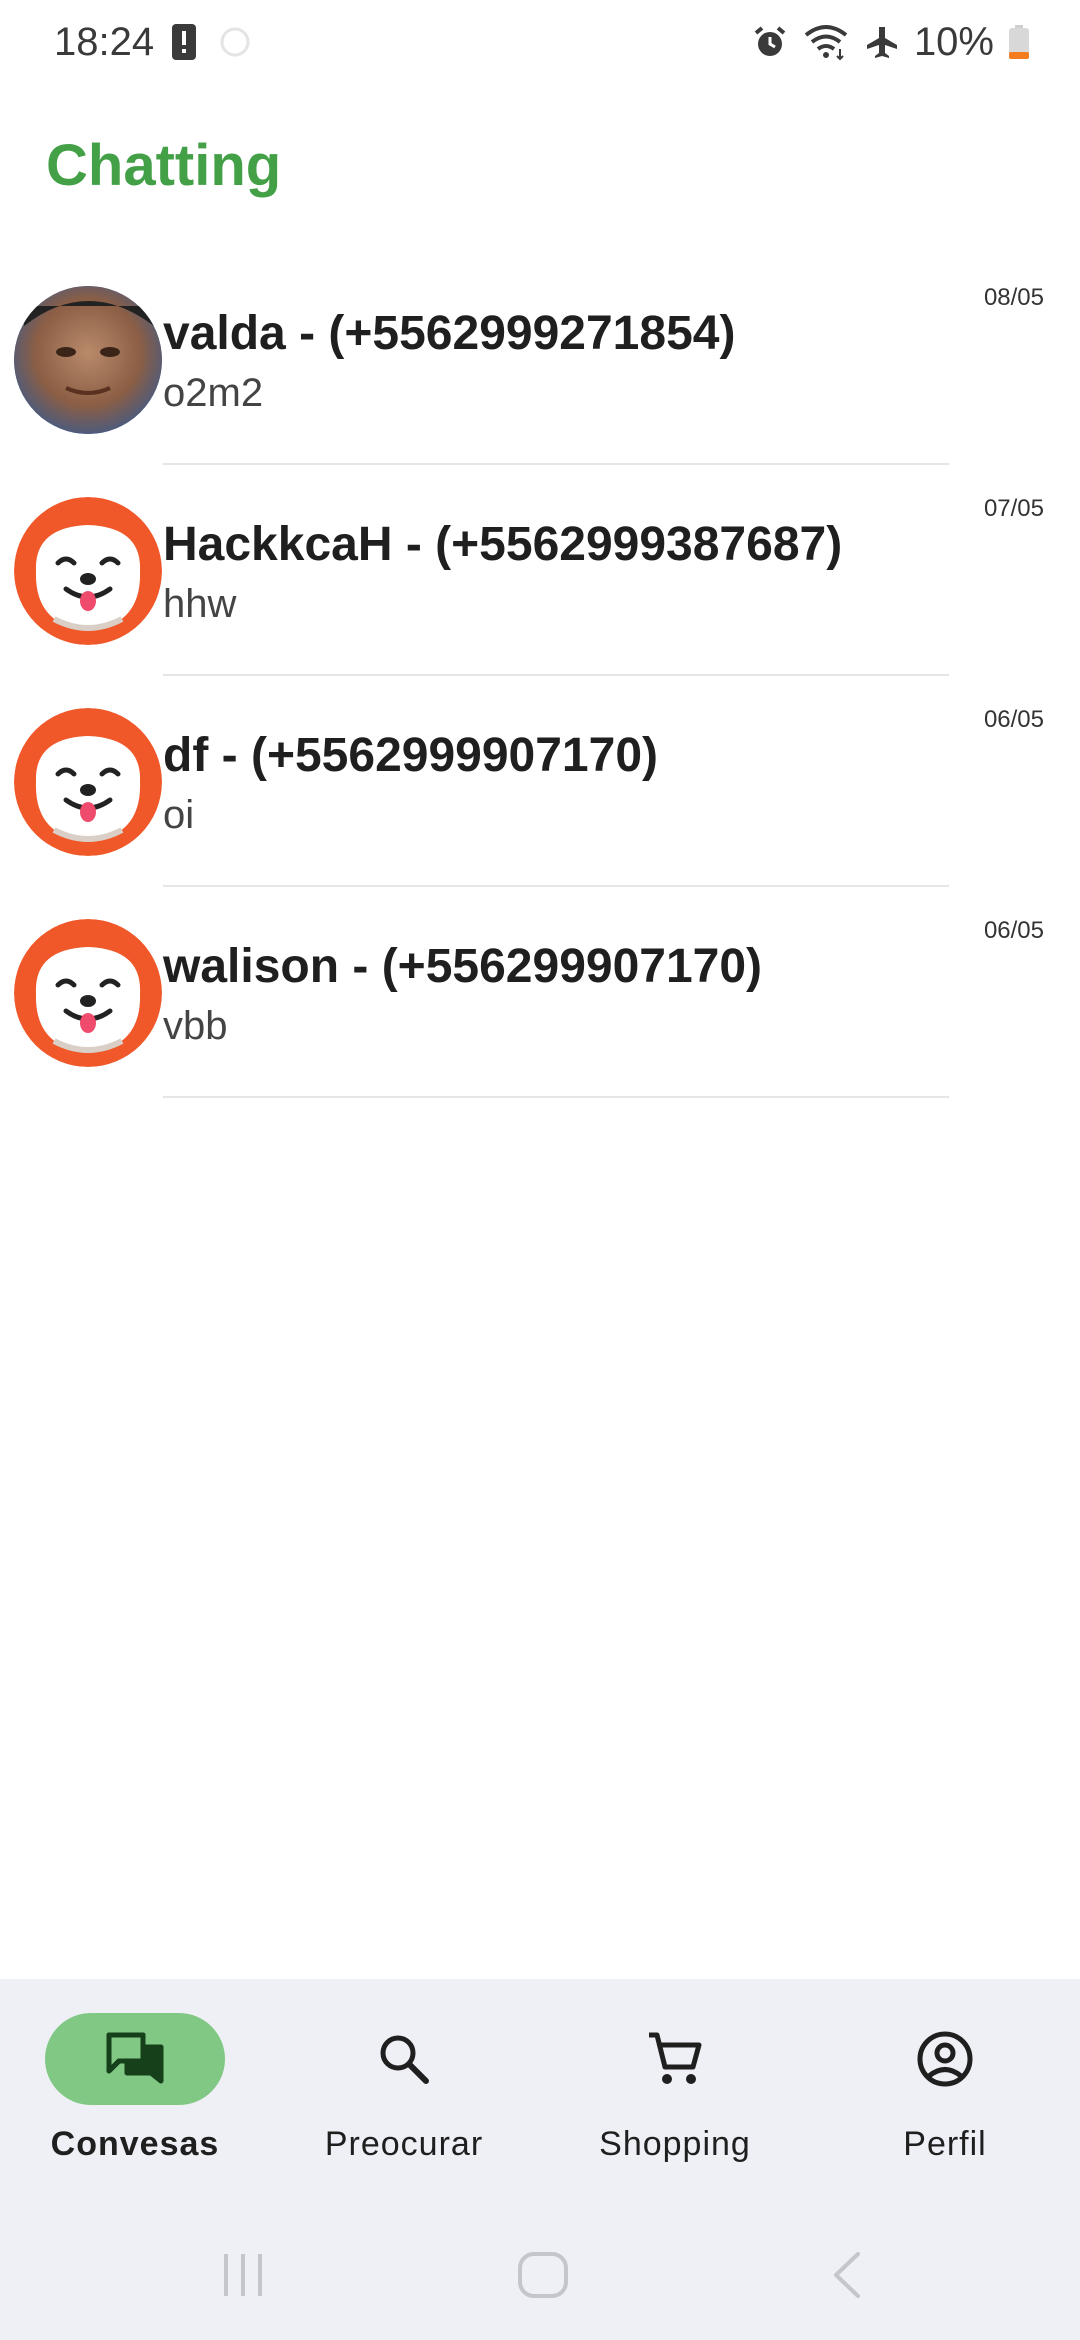 This screenshot has width=1080, height=2340. I want to click on status-time: 18:24, so click(104, 42).